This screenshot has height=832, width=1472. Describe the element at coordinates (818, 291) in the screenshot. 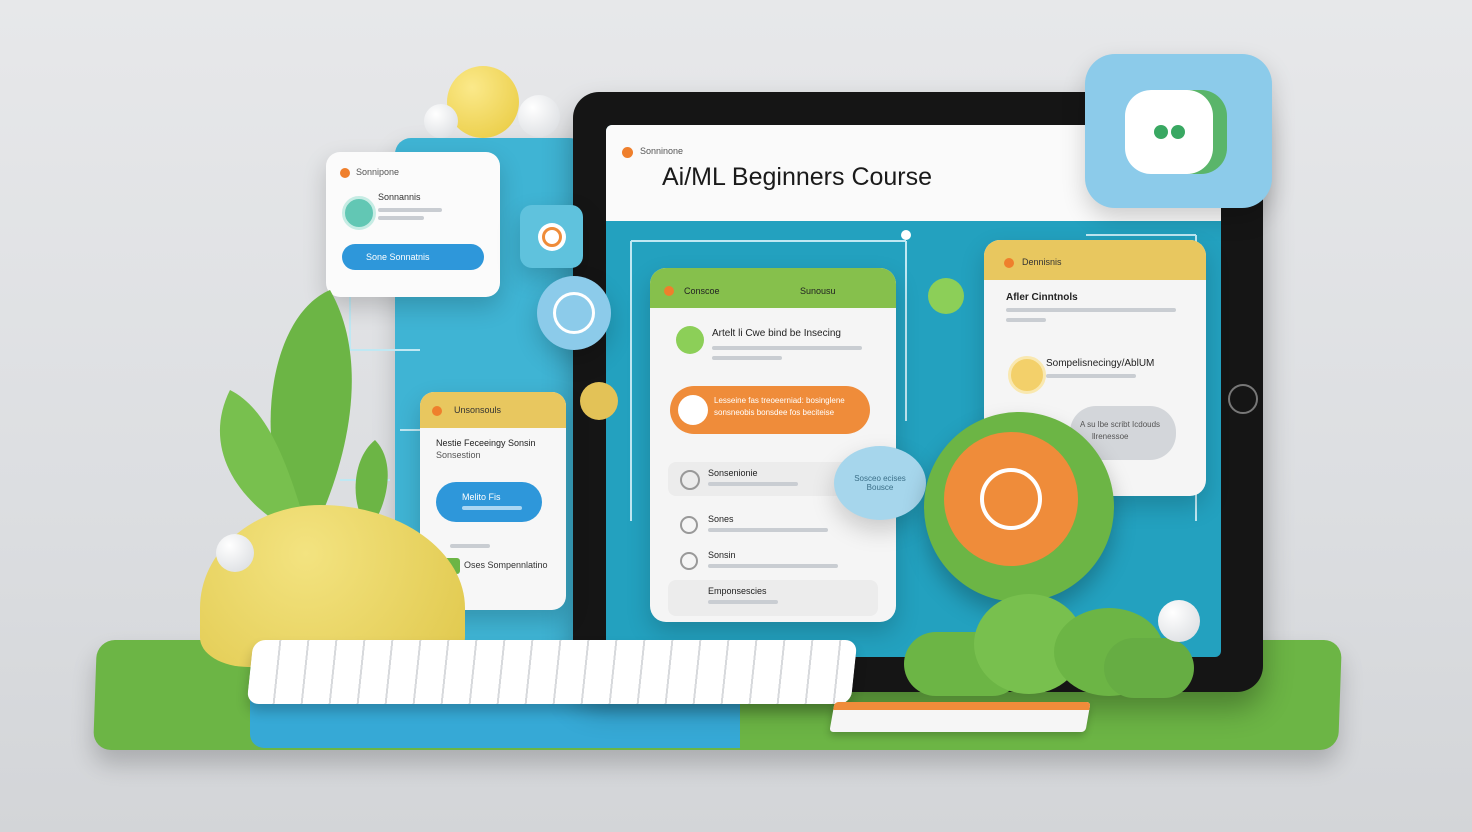

I see `main-card-header-right: Sunousu` at that location.